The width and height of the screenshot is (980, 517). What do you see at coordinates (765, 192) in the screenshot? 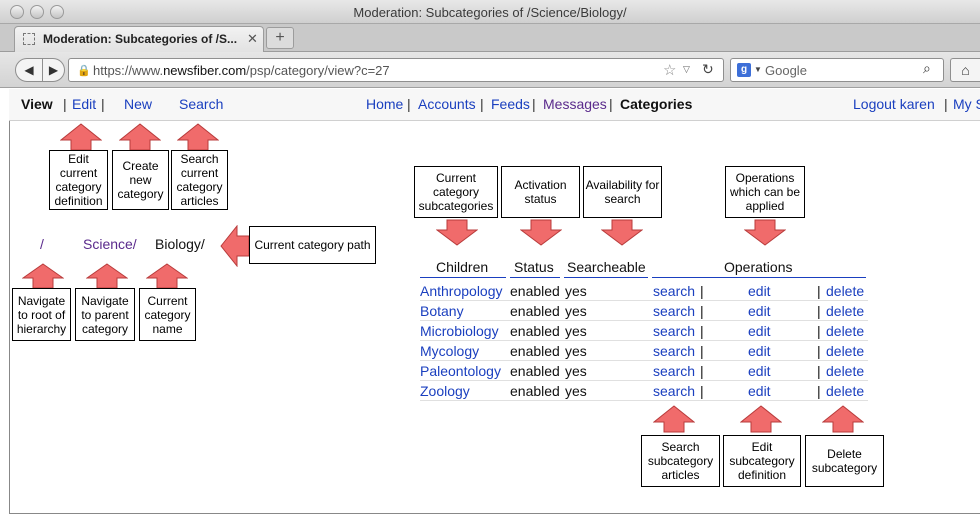
I see `annotation-operations: Operations which can be applied` at bounding box center [765, 192].